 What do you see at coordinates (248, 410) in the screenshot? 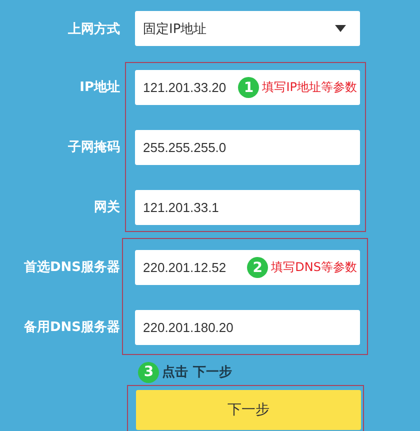
I see `next-button: 下一步` at bounding box center [248, 410].